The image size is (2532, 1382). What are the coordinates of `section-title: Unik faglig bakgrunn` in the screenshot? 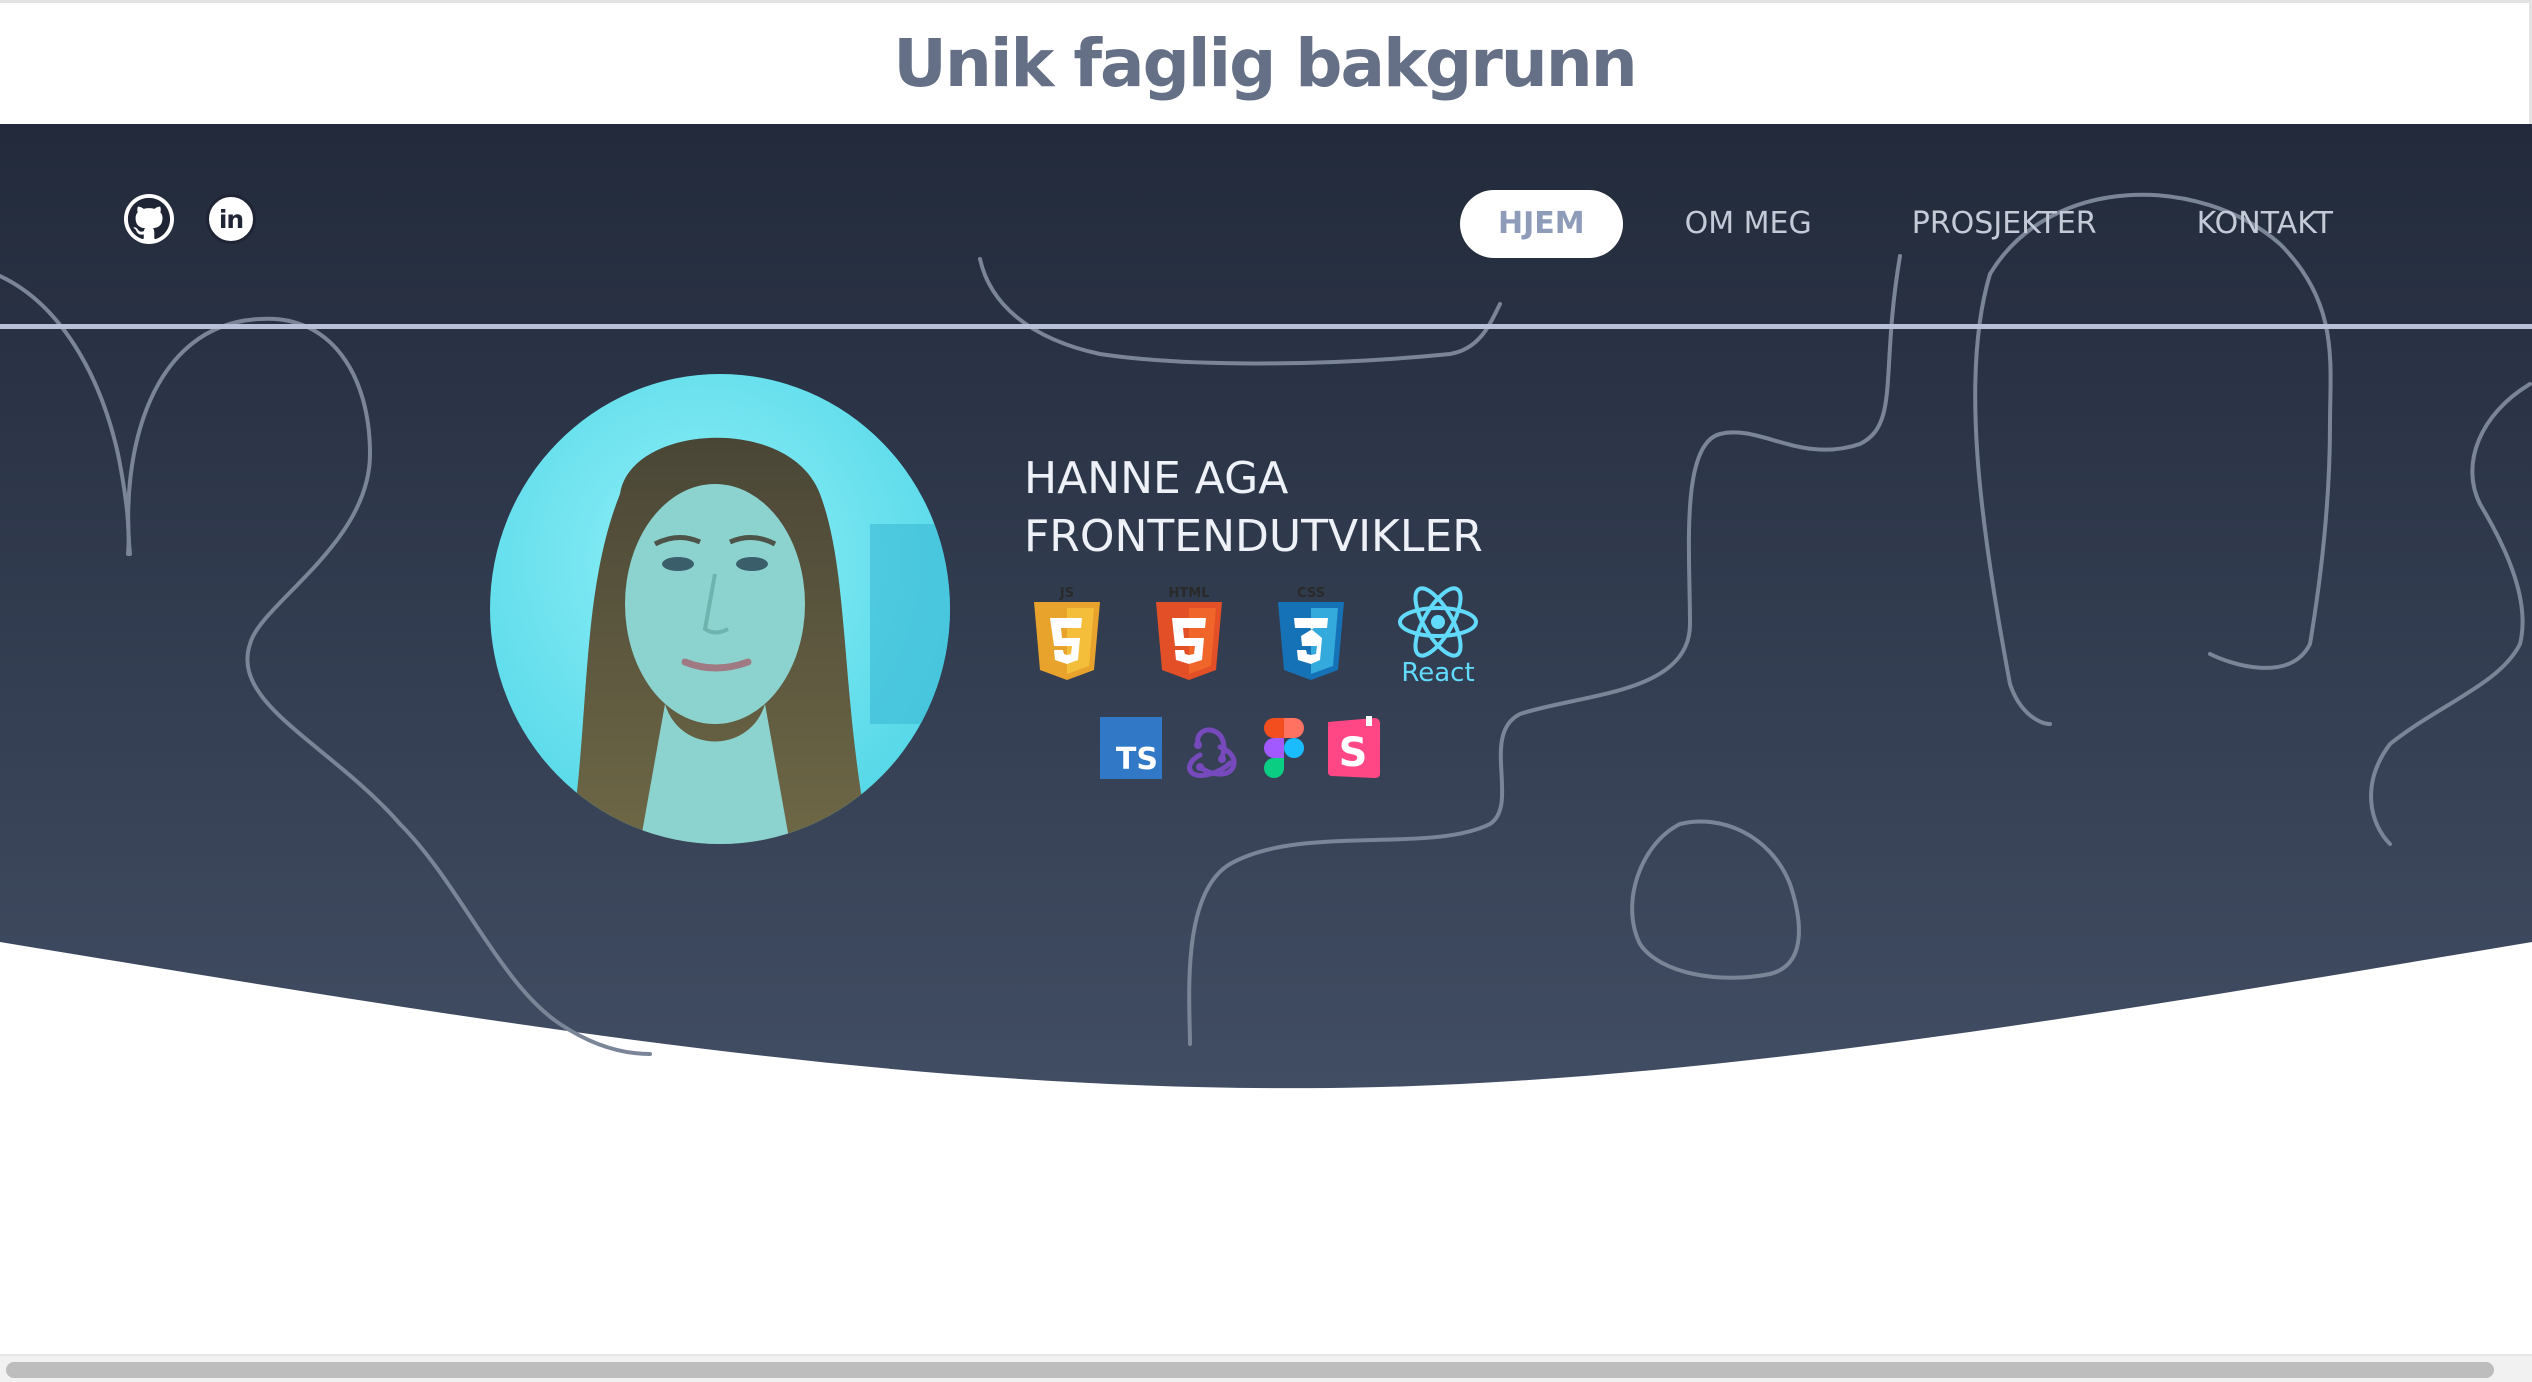 It's located at (1265, 63).